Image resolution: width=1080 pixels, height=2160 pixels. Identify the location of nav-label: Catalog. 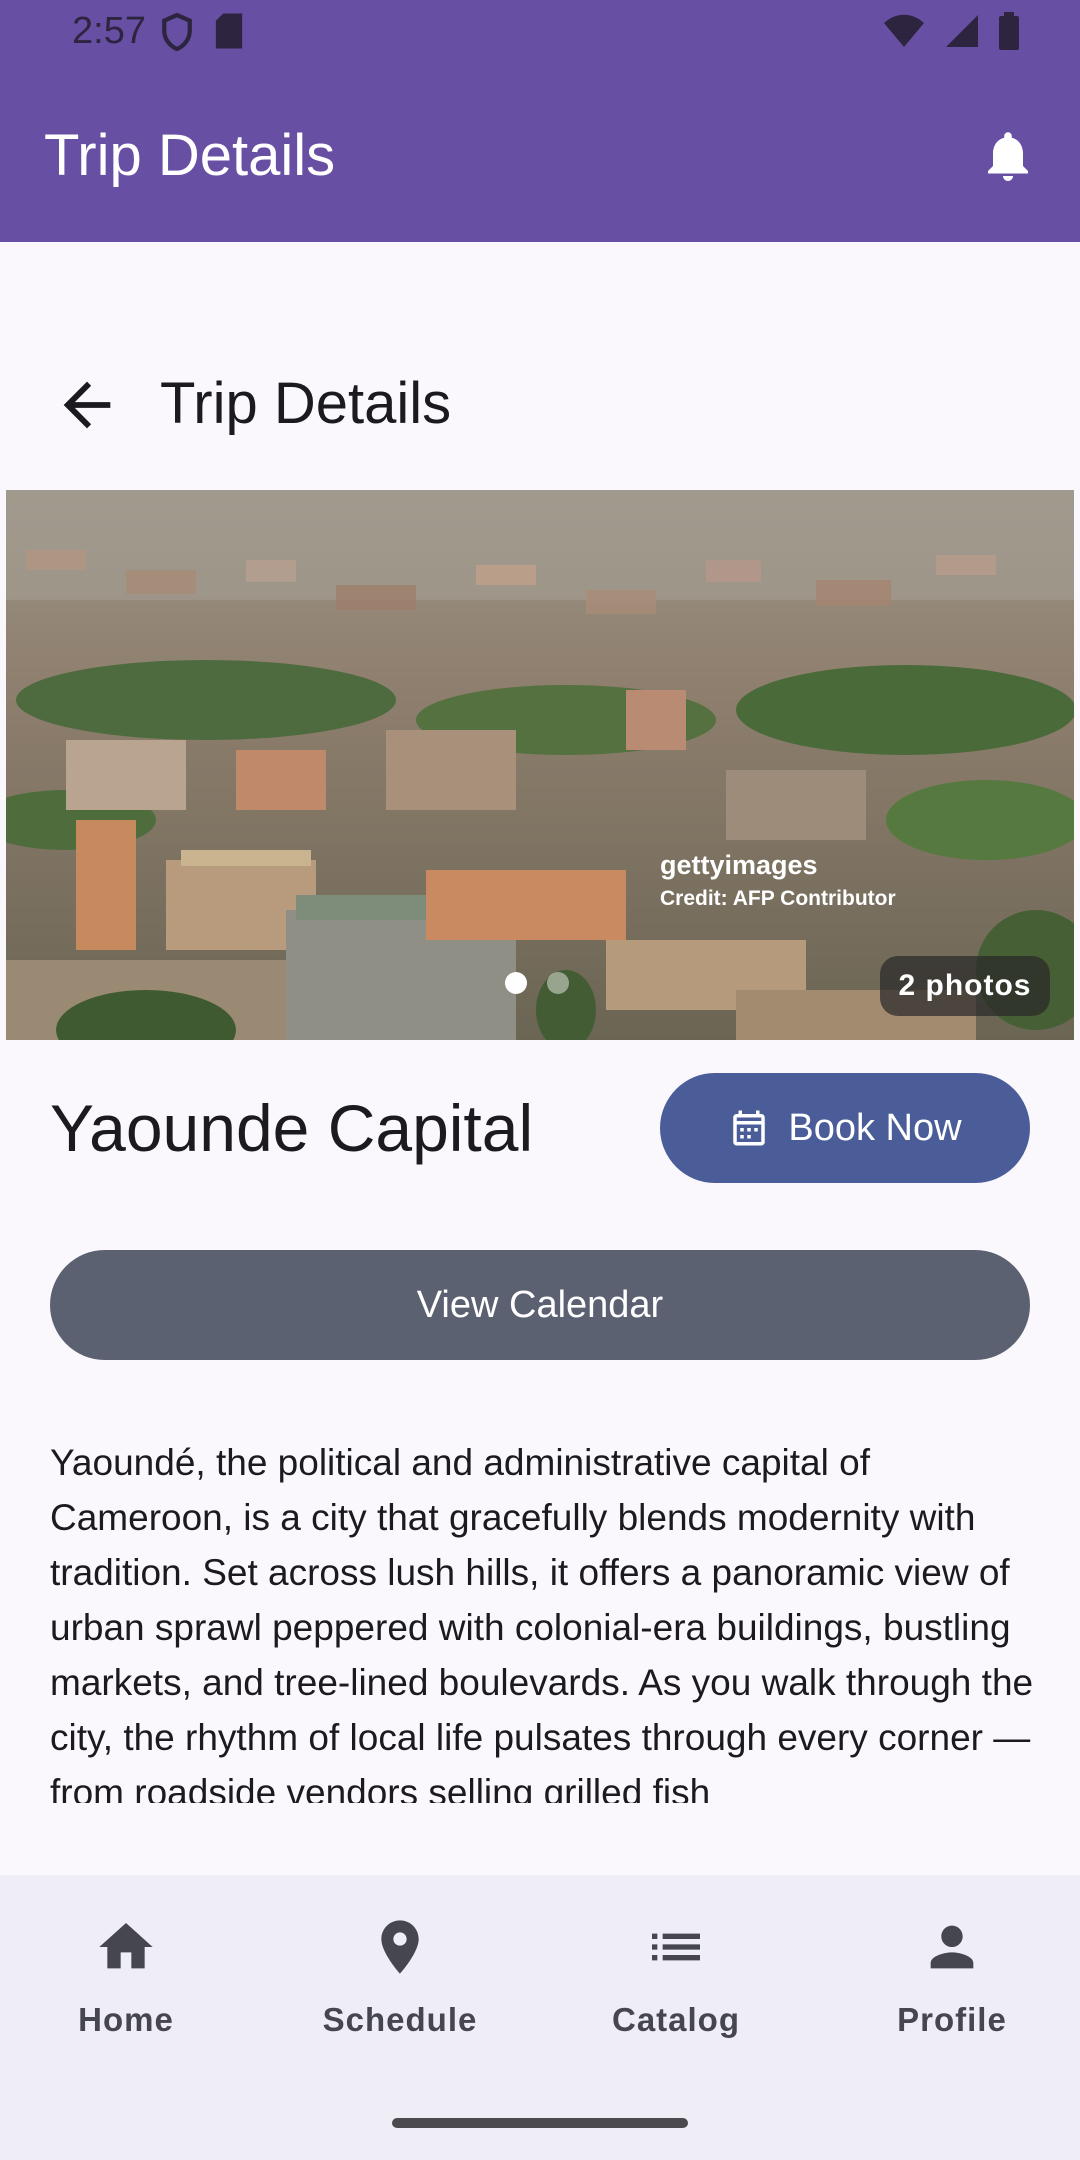
(675, 2019).